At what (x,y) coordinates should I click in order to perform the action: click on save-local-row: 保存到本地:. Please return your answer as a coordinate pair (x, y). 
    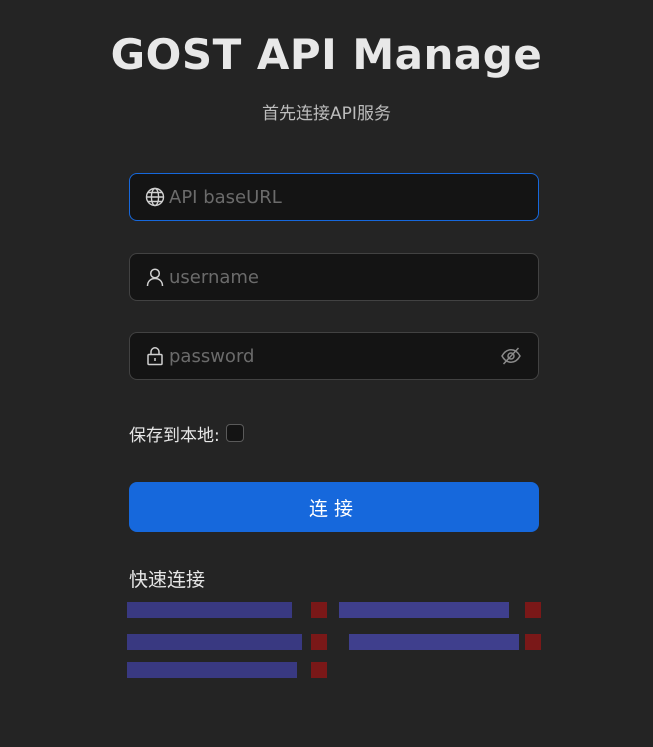
    Looking at the image, I should click on (186, 433).